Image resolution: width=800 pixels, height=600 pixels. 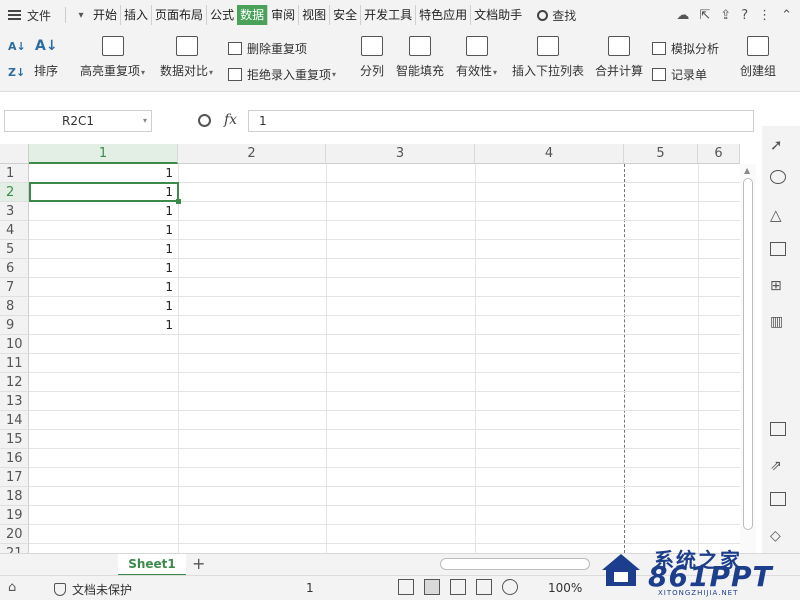 I want to click on macro-icon: ⌂, so click(x=12, y=587).